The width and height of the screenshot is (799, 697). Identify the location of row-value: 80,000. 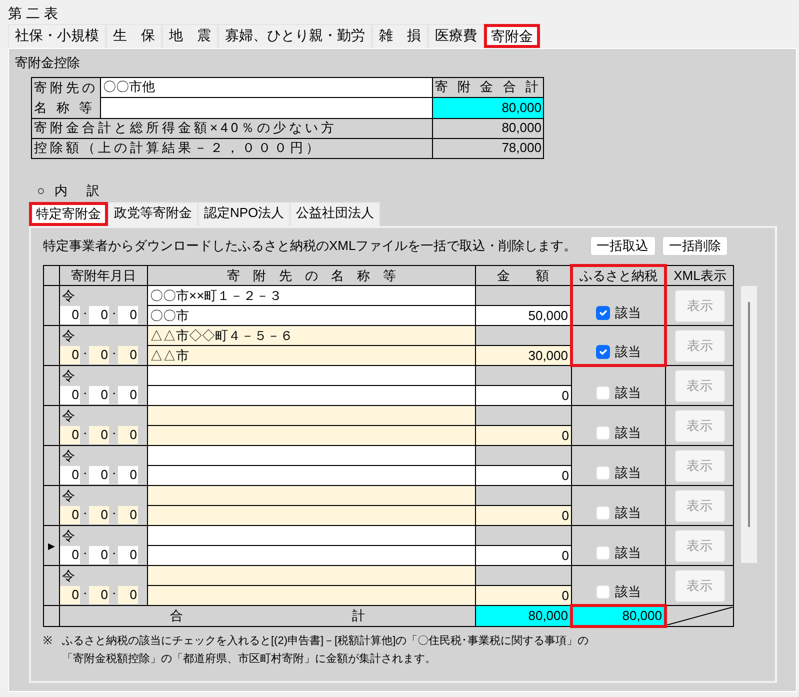
(488, 128).